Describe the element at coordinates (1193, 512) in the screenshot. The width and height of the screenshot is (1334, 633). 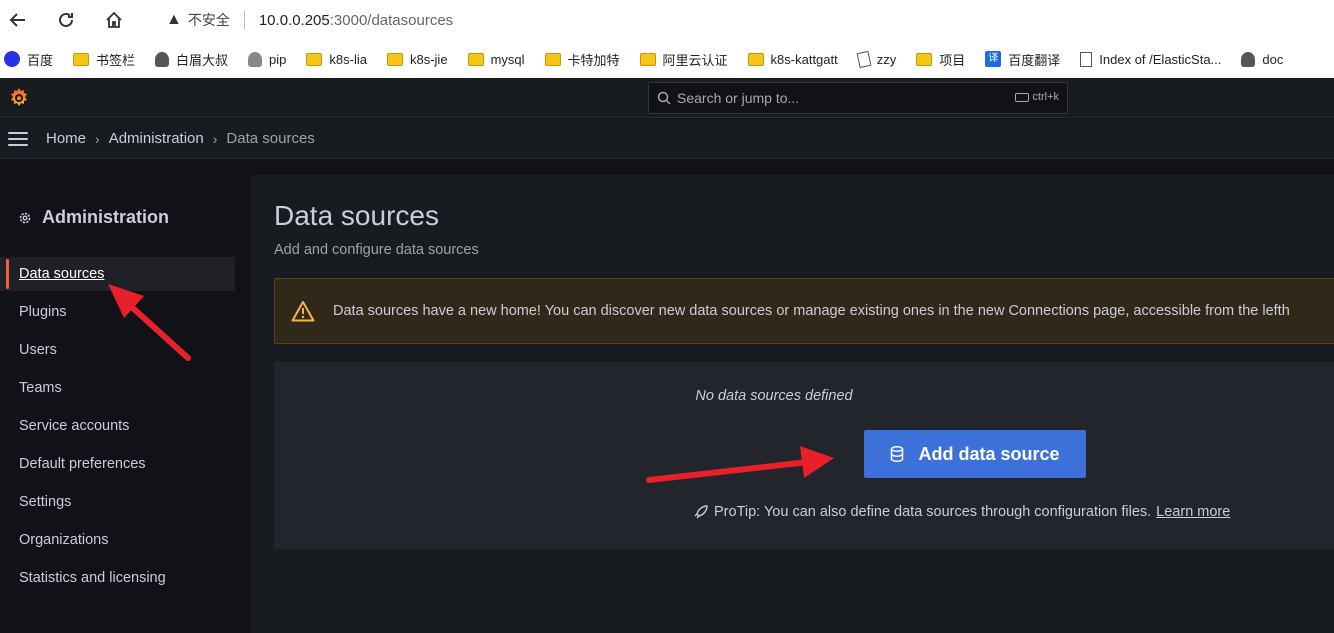
I see `learn-more-link: Learn more` at that location.